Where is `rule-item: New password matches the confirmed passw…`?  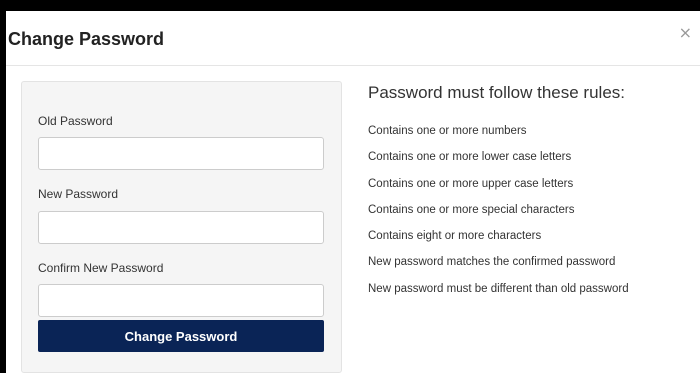
rule-item: New password matches the confirmed passw… is located at coordinates (492, 262).